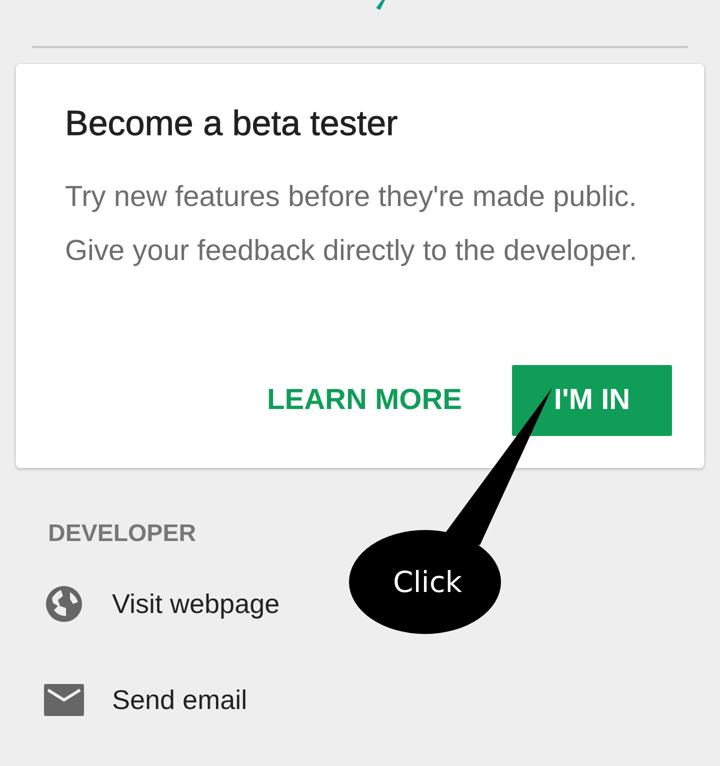 The width and height of the screenshot is (720, 766). What do you see at coordinates (180, 700) in the screenshot?
I see `link-label: Send email` at bounding box center [180, 700].